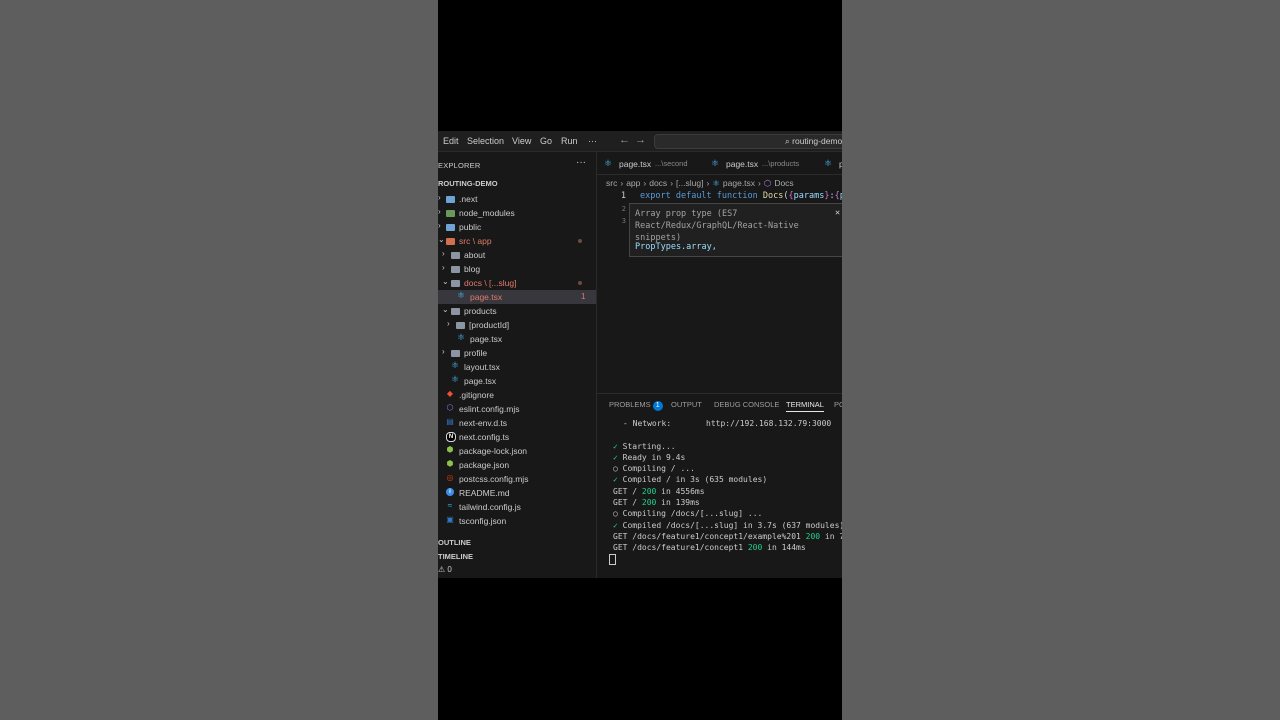 This screenshot has width=1280, height=720. I want to click on suggestion-code: PropTypes.array,, so click(676, 247).